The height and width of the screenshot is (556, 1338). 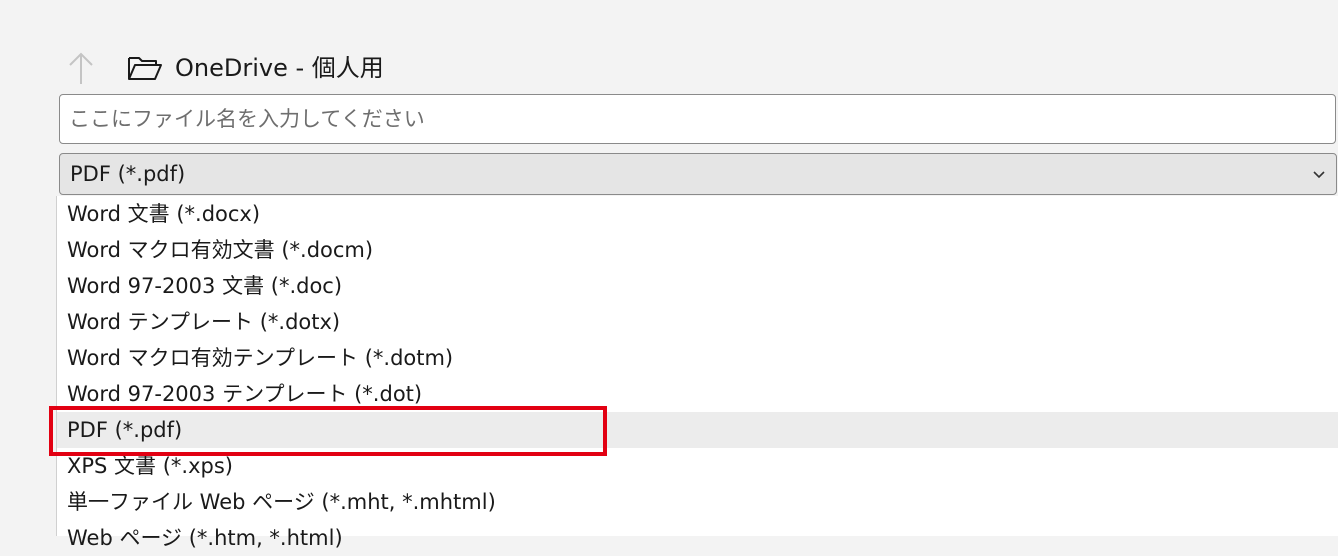 I want to click on filetype-option-pdf: PDF (*.pdf), so click(x=697, y=430).